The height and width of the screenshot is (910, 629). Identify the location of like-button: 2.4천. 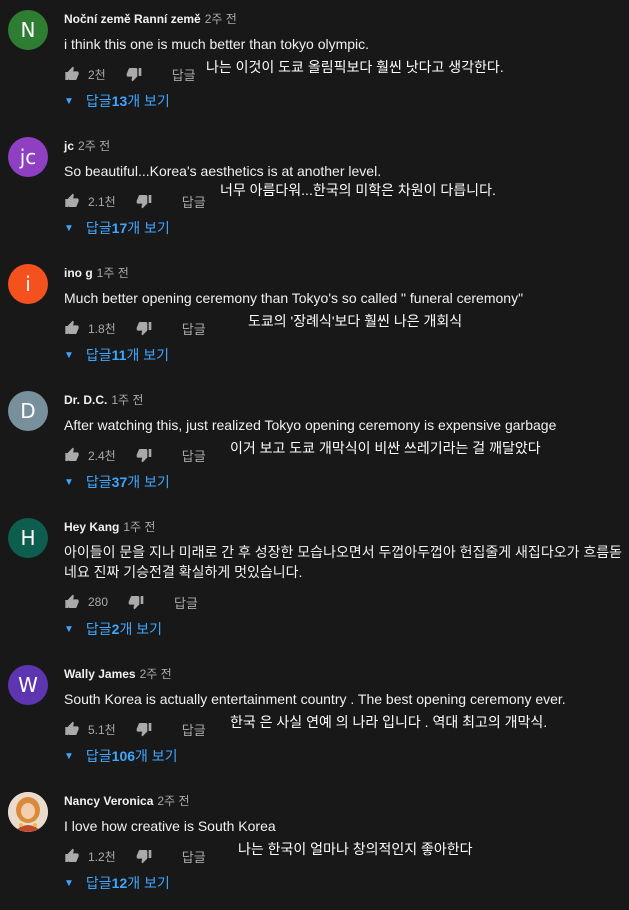
(90, 455).